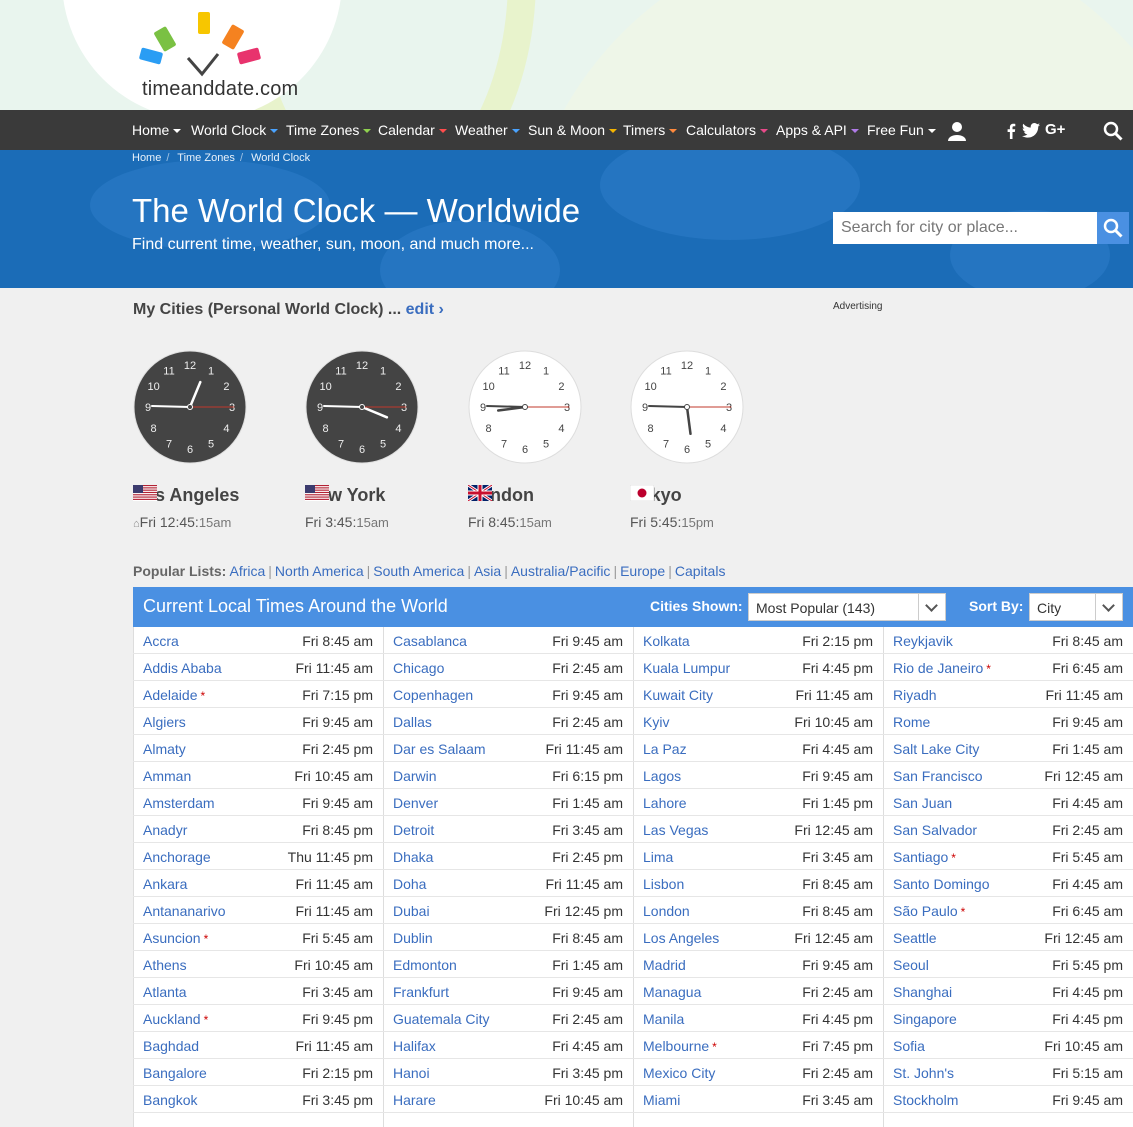 This screenshot has width=1133, height=1127. Describe the element at coordinates (411, 911) in the screenshot. I see `city-link: Dubai` at that location.